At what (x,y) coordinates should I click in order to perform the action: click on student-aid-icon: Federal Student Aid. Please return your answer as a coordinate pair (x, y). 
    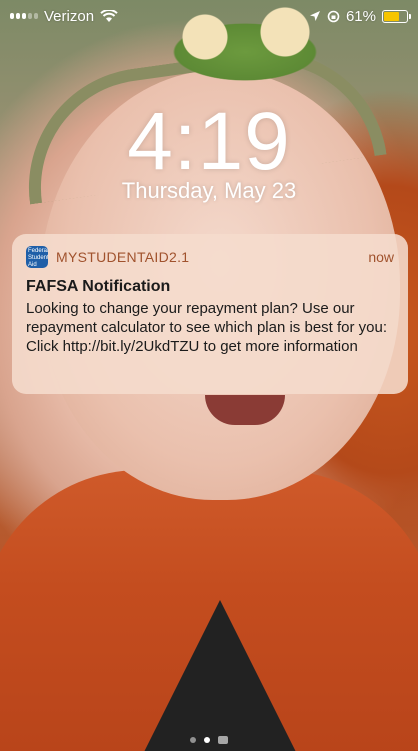
    Looking at the image, I should click on (37, 257).